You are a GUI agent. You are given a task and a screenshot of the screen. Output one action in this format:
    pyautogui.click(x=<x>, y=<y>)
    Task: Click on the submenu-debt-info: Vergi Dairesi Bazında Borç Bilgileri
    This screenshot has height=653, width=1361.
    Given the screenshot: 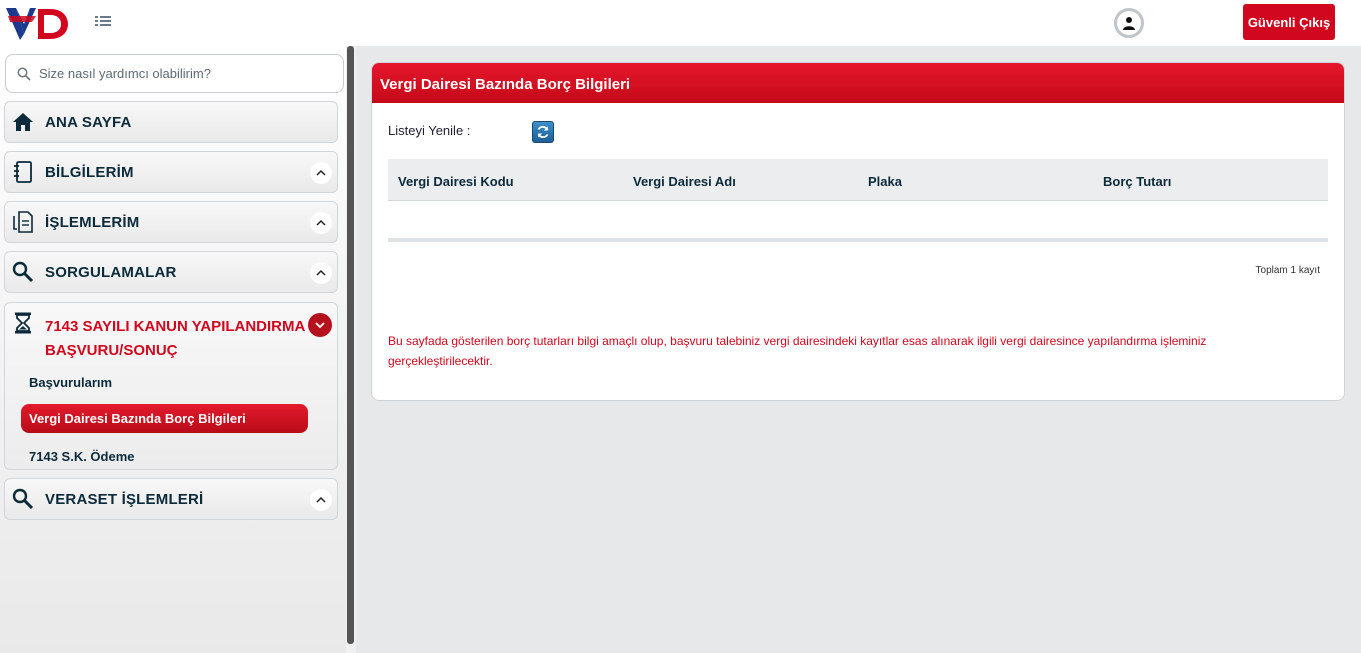 What is the action you would take?
    pyautogui.click(x=164, y=418)
    